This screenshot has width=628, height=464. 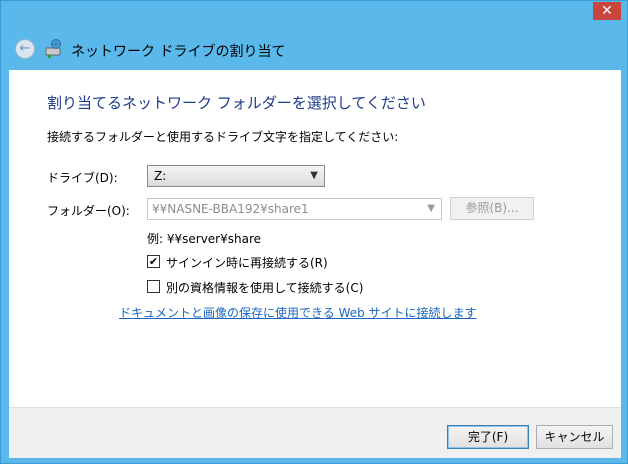 I want to click on cancel-button: キャンセル, so click(x=574, y=437).